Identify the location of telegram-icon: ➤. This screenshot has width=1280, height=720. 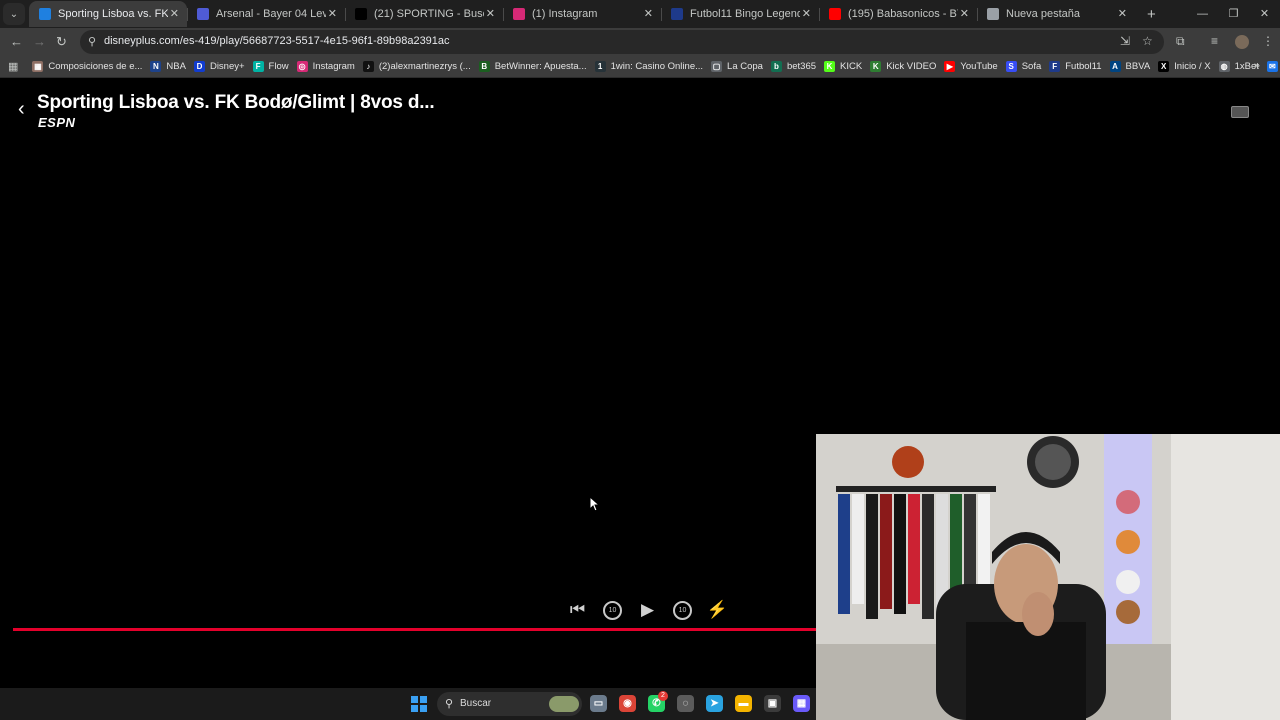
(714, 703).